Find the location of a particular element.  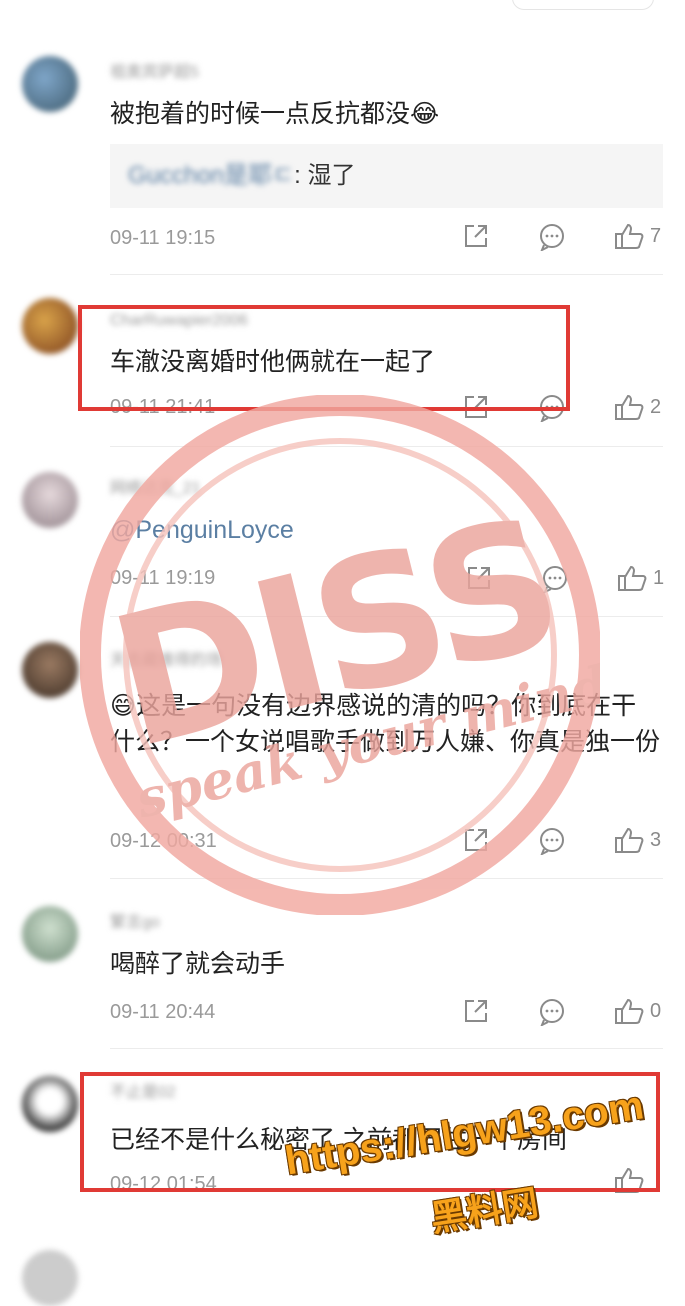

reply-text: : 湿了 is located at coordinates (325, 175).